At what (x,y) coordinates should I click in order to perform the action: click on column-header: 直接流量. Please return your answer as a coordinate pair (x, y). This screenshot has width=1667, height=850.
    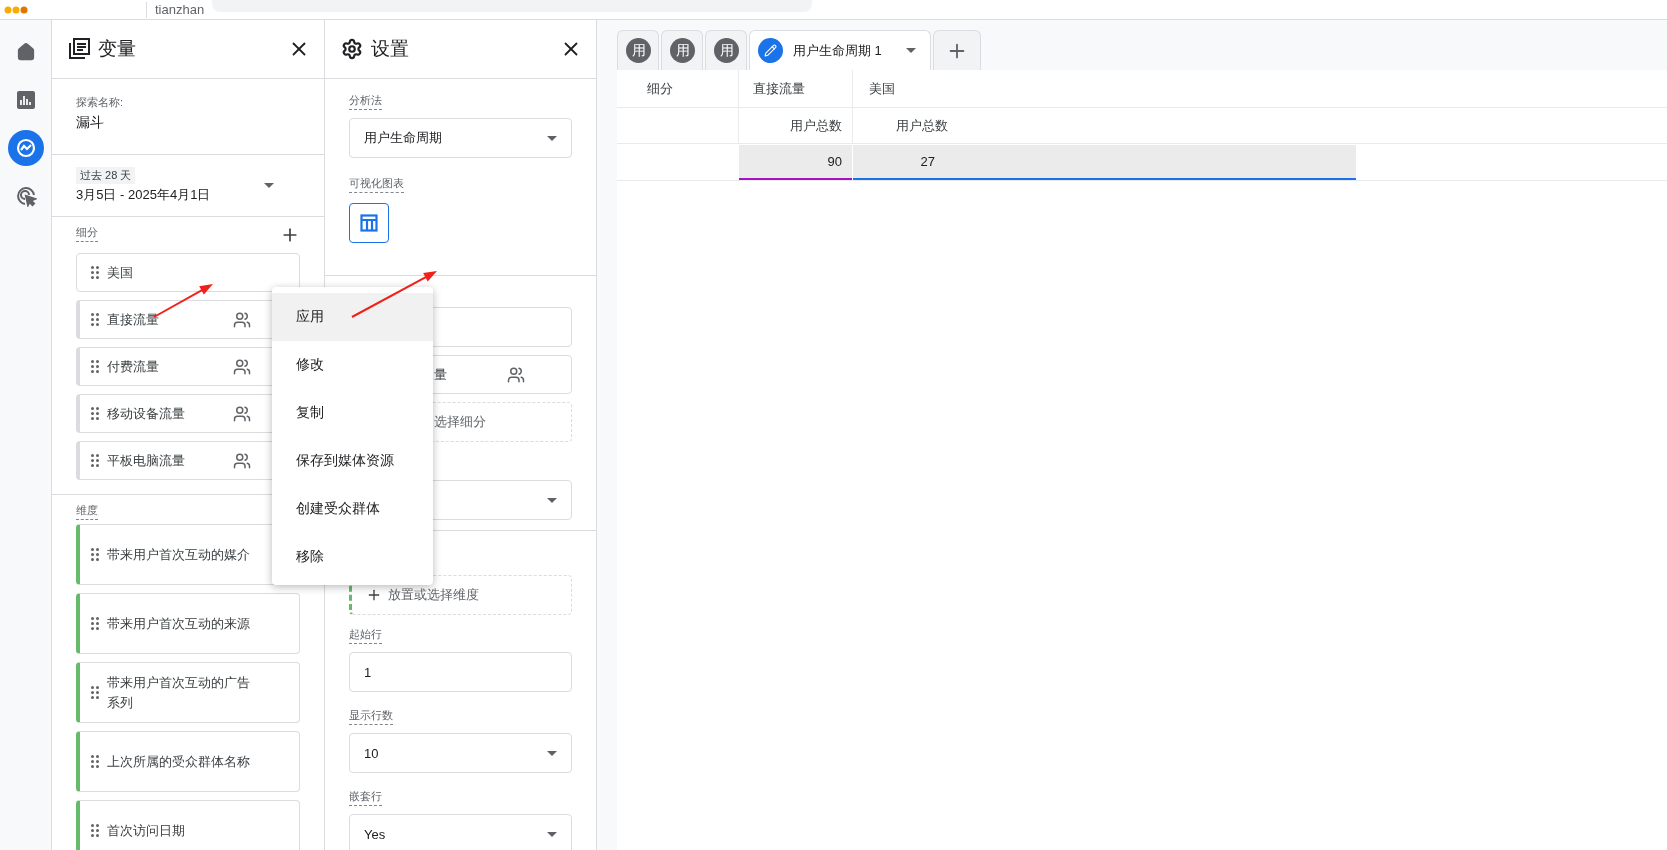
    Looking at the image, I should click on (795, 88).